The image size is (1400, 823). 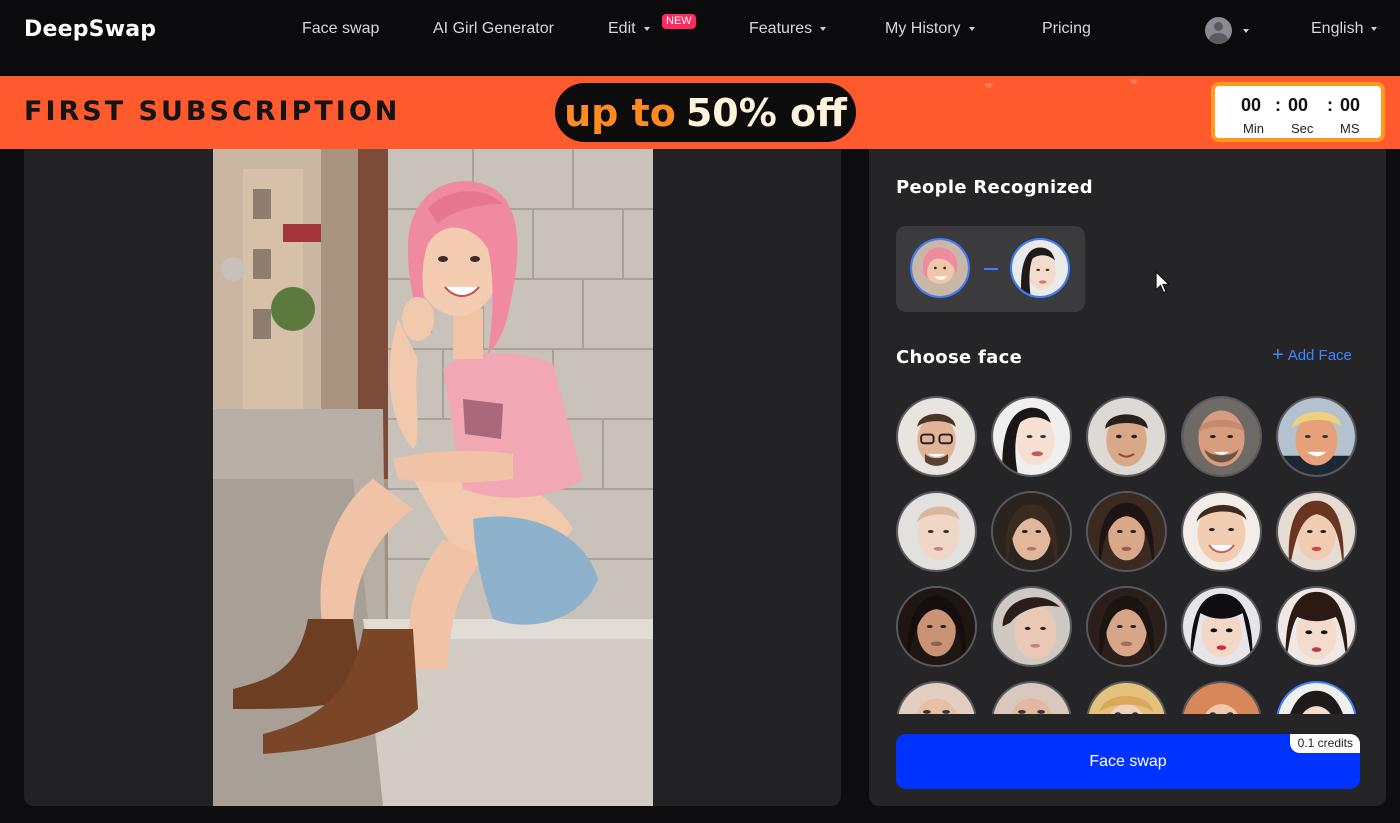 I want to click on face-option-selected, so click(x=1316, y=697).